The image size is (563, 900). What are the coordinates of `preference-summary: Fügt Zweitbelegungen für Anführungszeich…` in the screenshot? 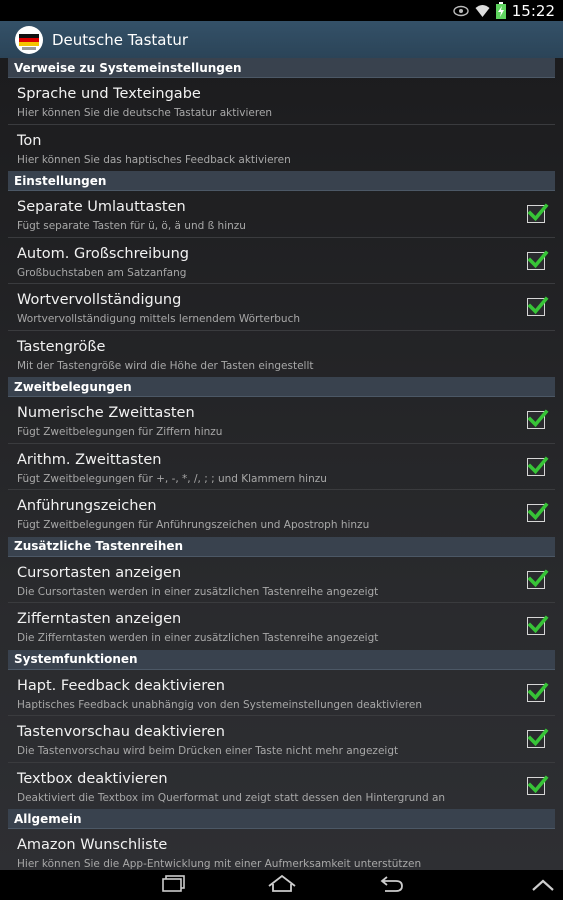 It's located at (193, 525).